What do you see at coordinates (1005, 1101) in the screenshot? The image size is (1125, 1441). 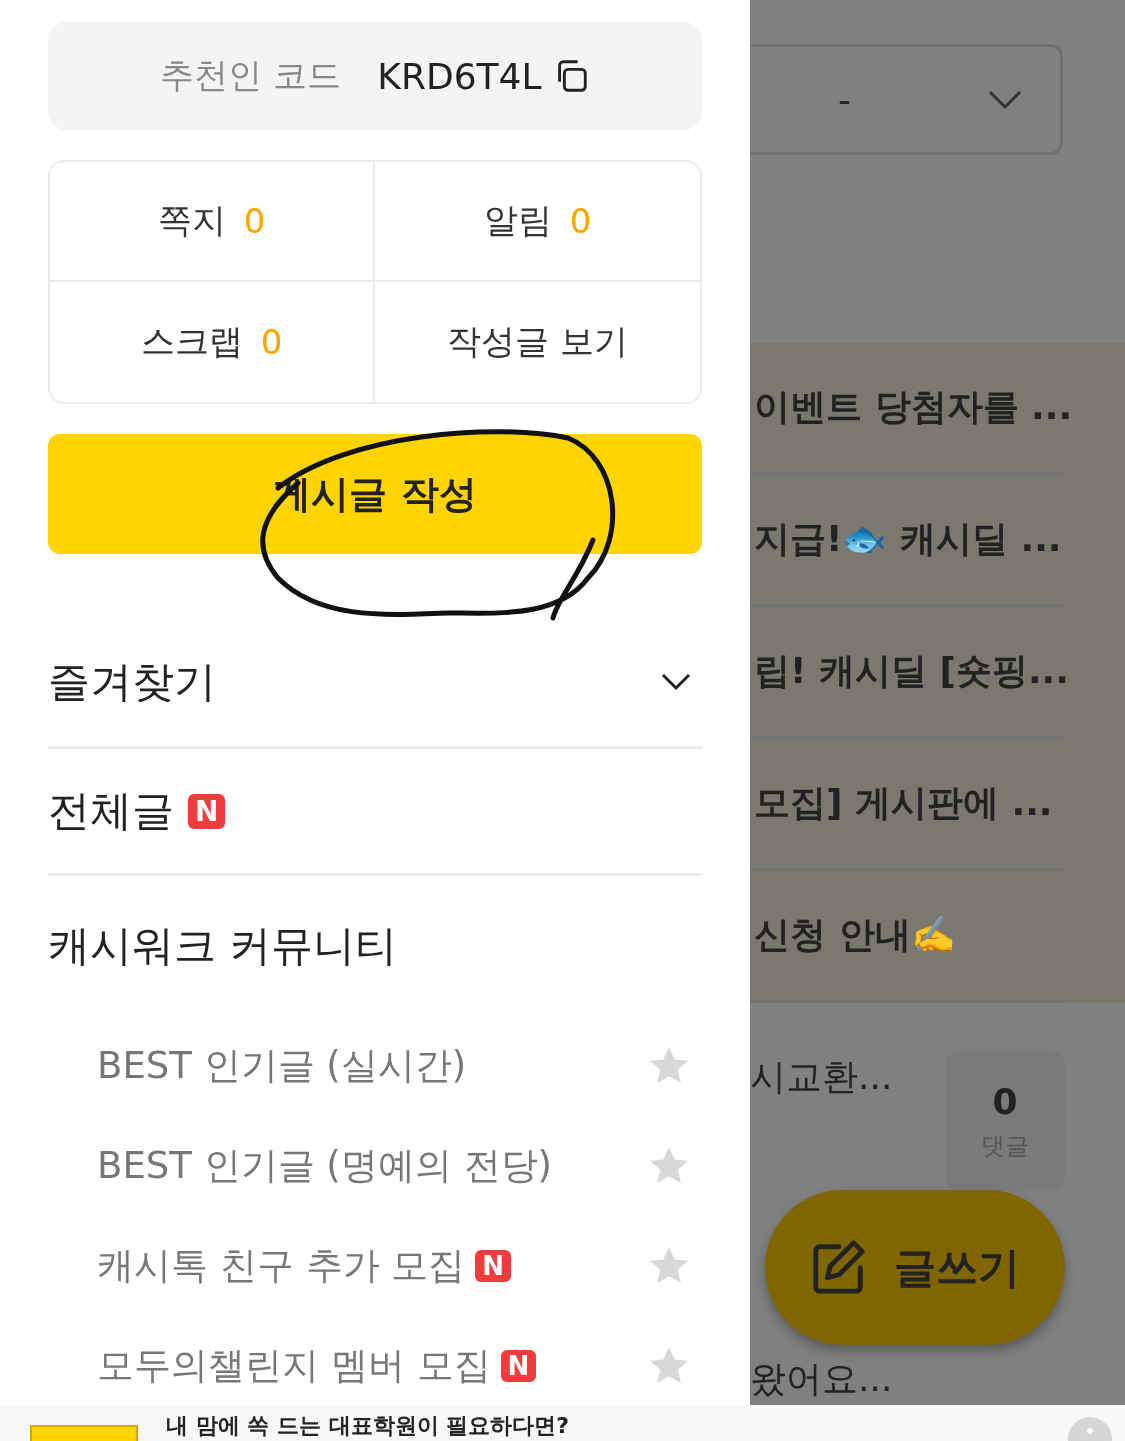 I see `comment-count: 0` at bounding box center [1005, 1101].